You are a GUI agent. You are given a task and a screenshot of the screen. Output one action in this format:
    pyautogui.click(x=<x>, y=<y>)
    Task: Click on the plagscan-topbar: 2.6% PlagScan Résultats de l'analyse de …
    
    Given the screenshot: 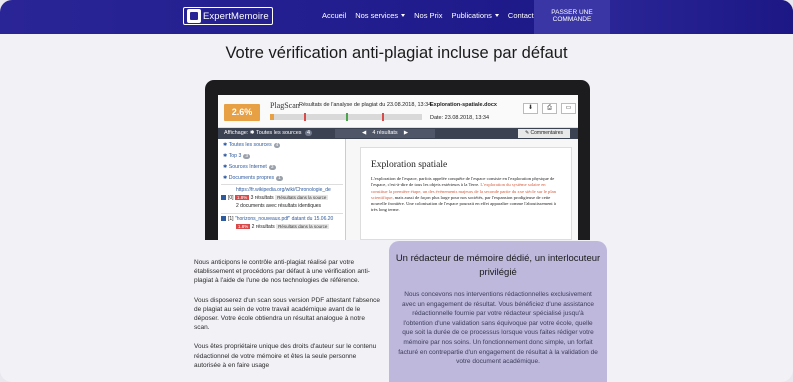 What is the action you would take?
    pyautogui.click(x=398, y=111)
    